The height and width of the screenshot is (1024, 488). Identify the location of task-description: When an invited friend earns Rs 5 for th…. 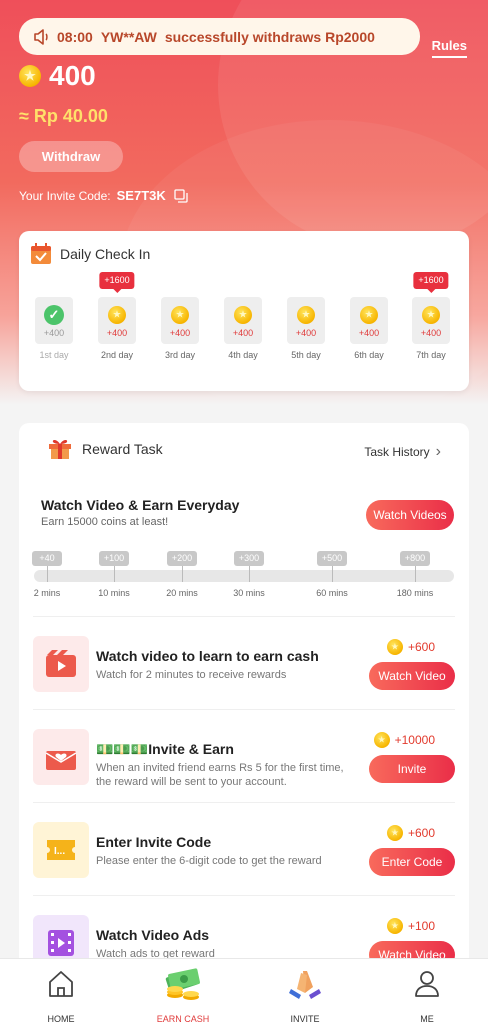
(220, 775).